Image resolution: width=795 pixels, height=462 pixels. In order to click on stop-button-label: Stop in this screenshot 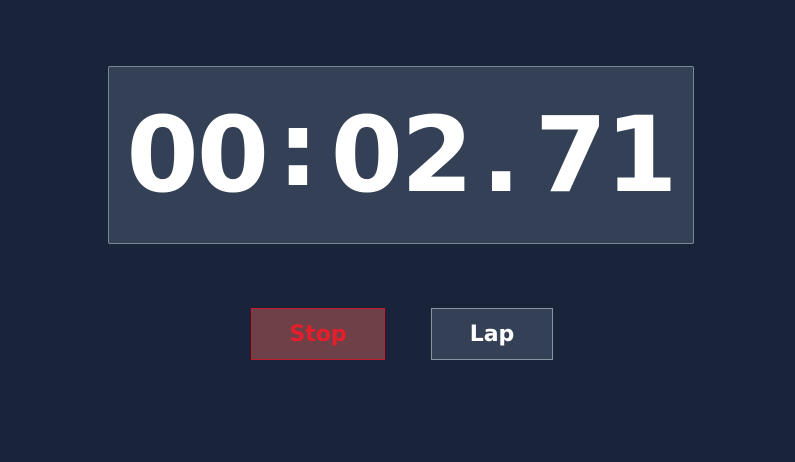, I will do `click(318, 334)`.